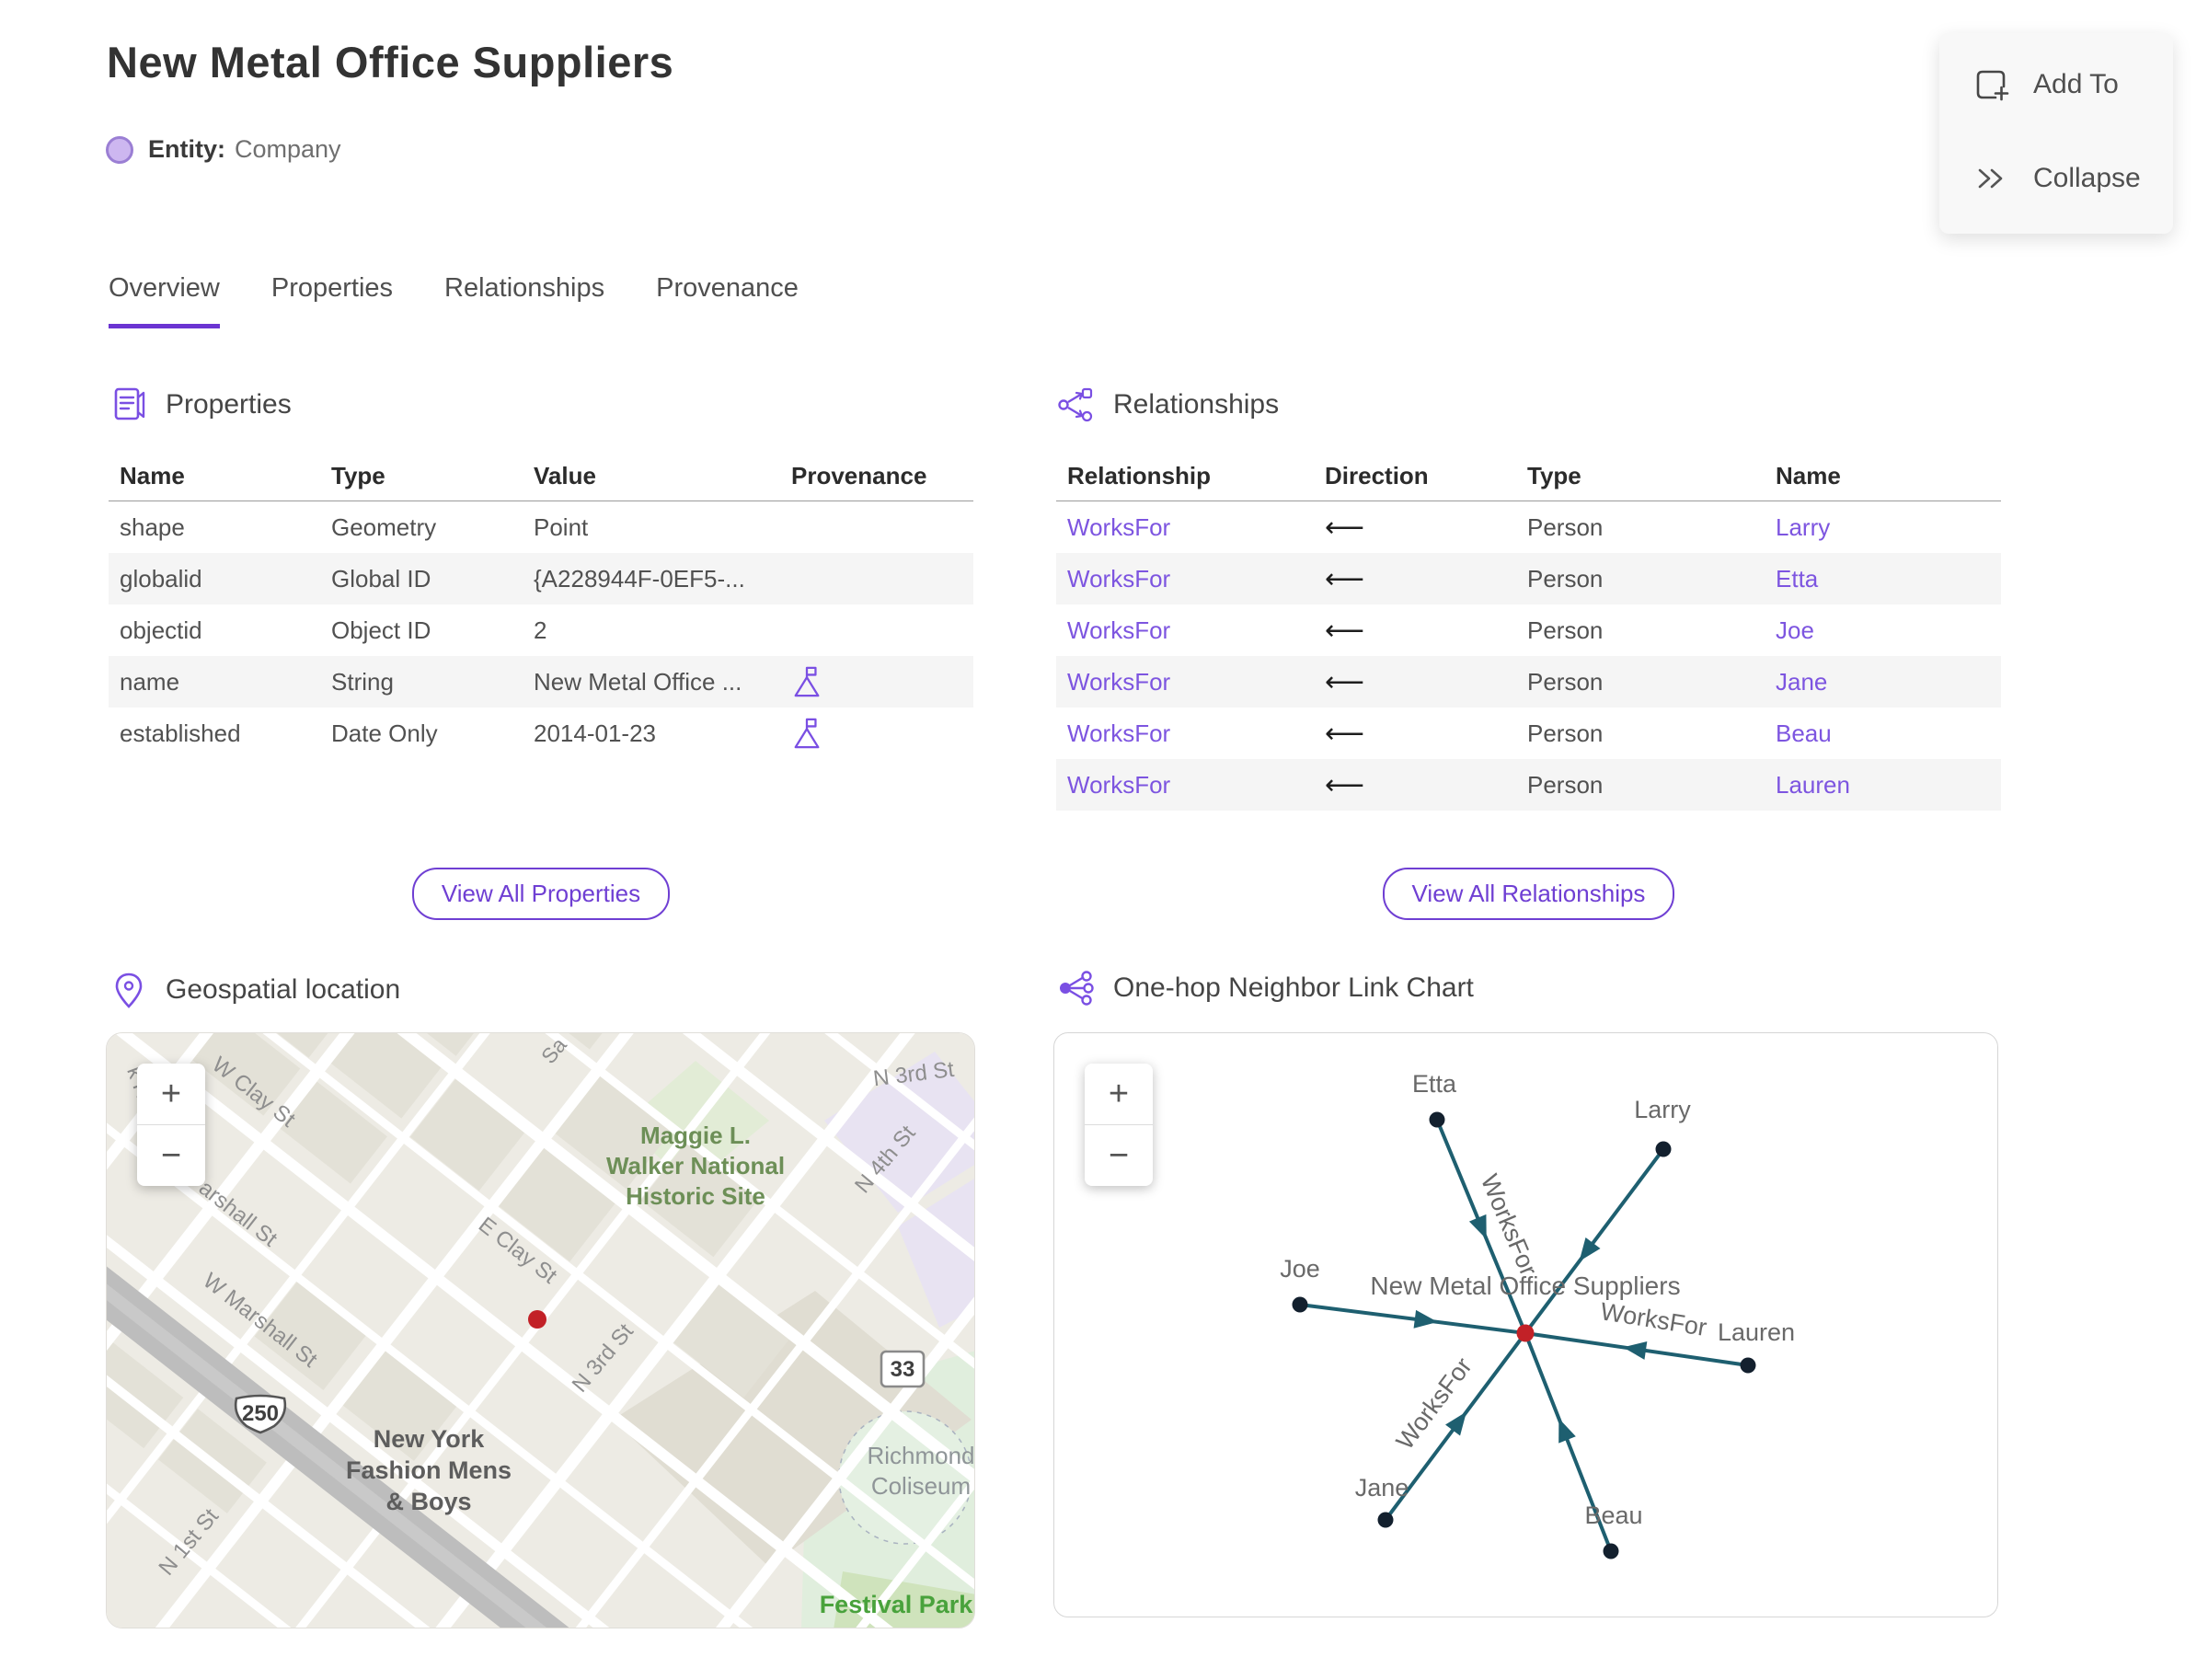 Image resolution: width=2208 pixels, height=1680 pixels. What do you see at coordinates (920, 1455) in the screenshot?
I see `map-label: Richmond` at bounding box center [920, 1455].